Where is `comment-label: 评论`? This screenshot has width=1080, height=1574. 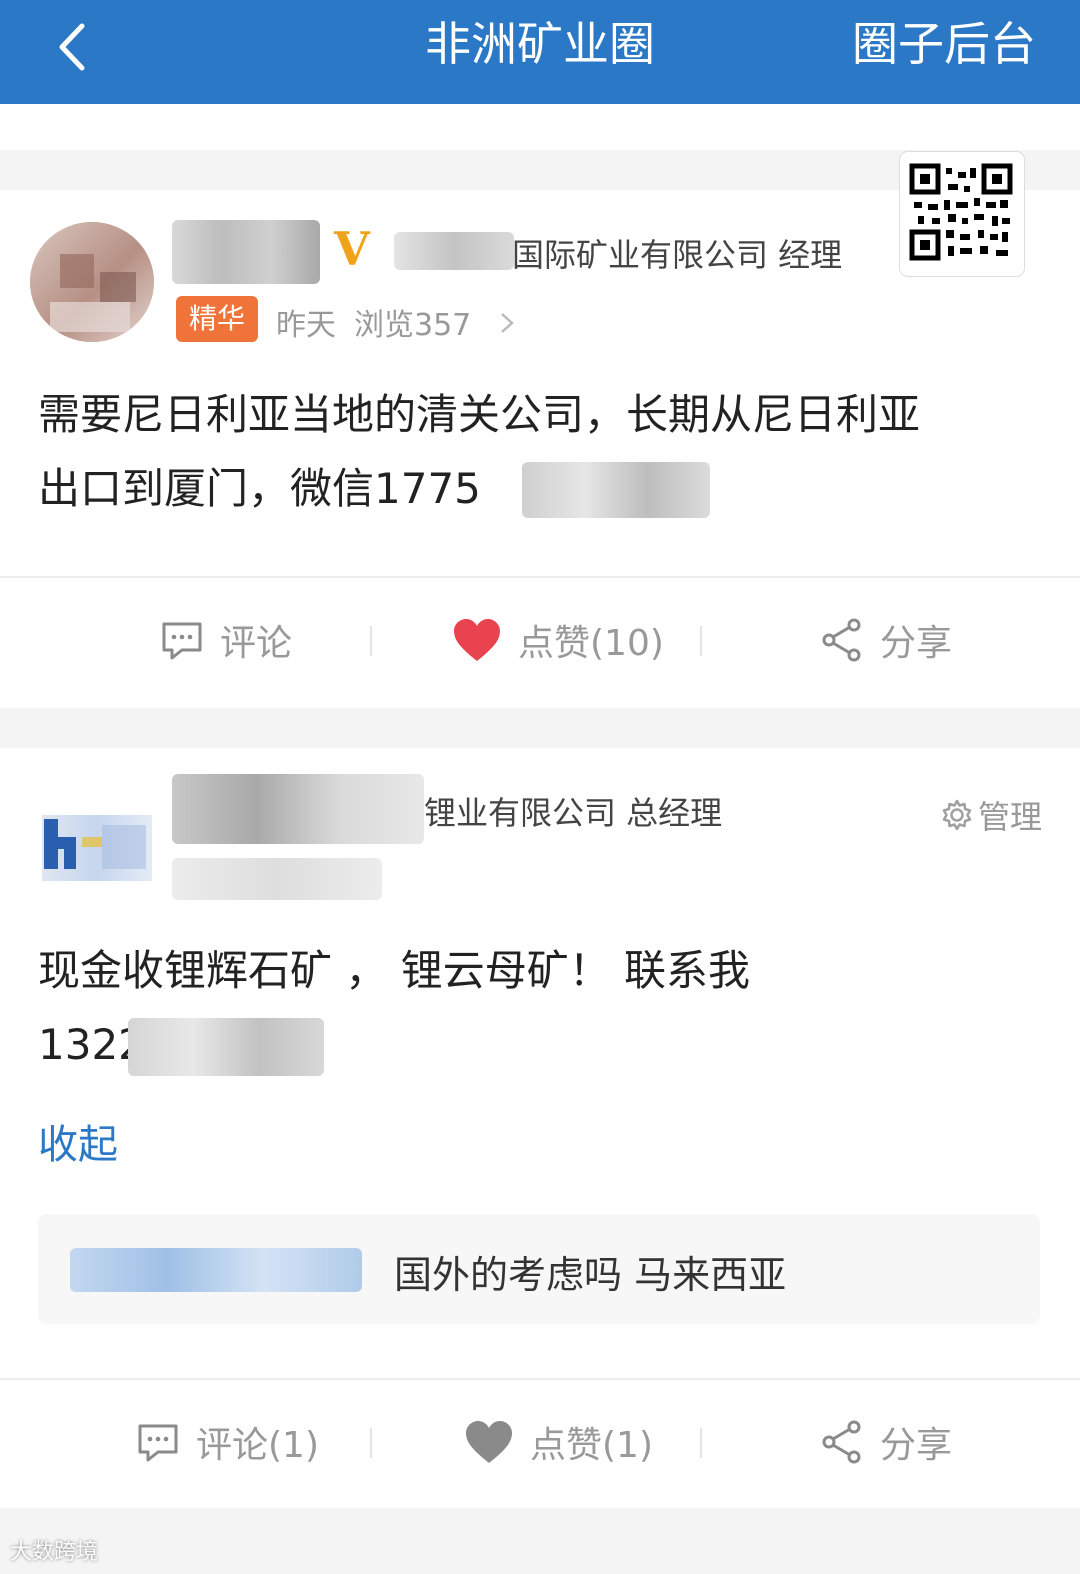 comment-label: 评论 is located at coordinates (256, 643).